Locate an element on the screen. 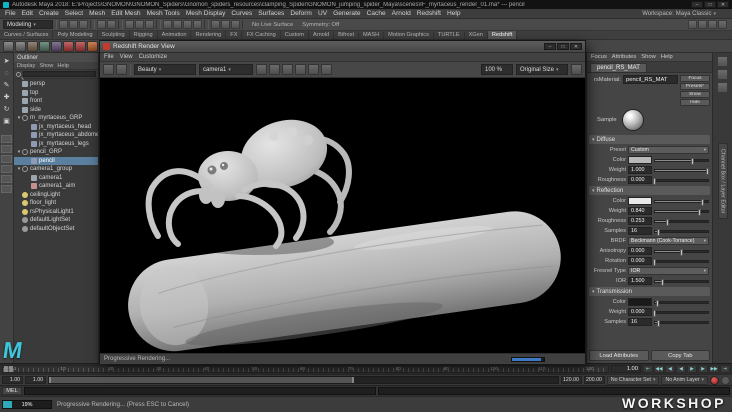 Image resolution: width=732 pixels, height=412 pixels. start-ipr-icon is located at coordinates (261, 69).